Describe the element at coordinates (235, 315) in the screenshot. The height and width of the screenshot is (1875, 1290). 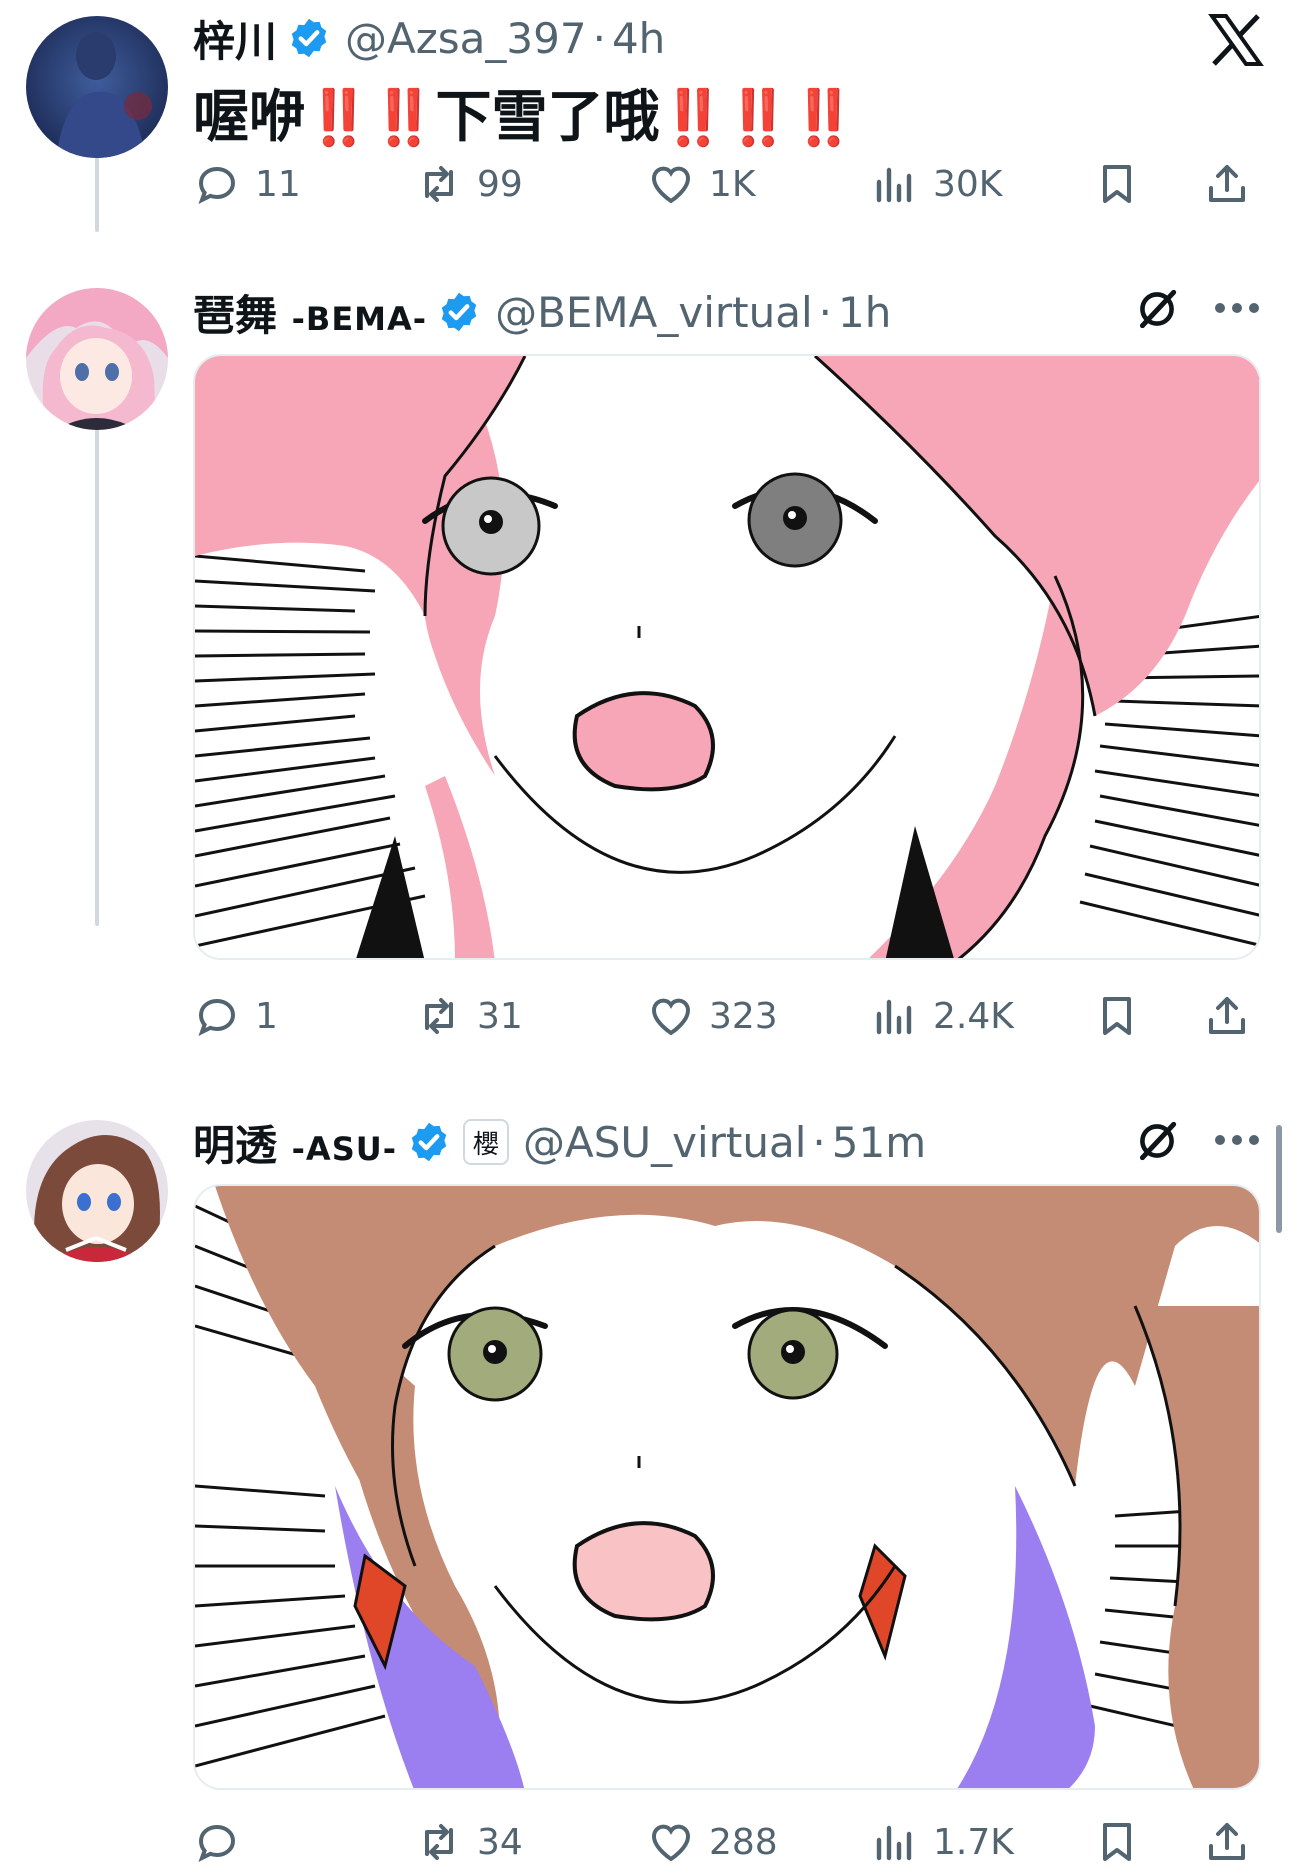
I see `display-name-text: 琶舞` at that location.